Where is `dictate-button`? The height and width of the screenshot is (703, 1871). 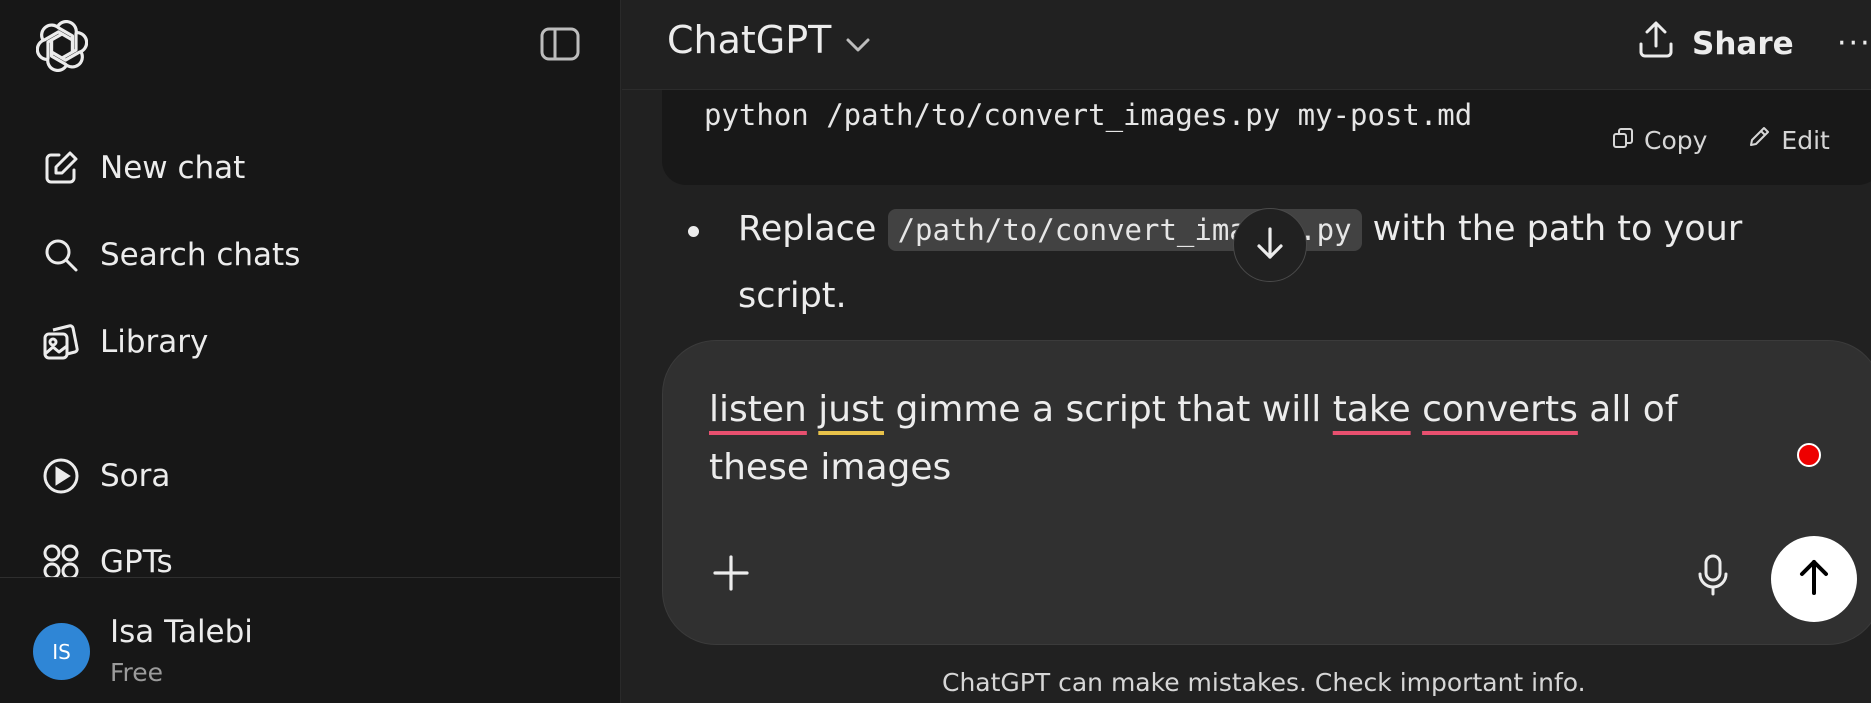 dictate-button is located at coordinates (1713, 577).